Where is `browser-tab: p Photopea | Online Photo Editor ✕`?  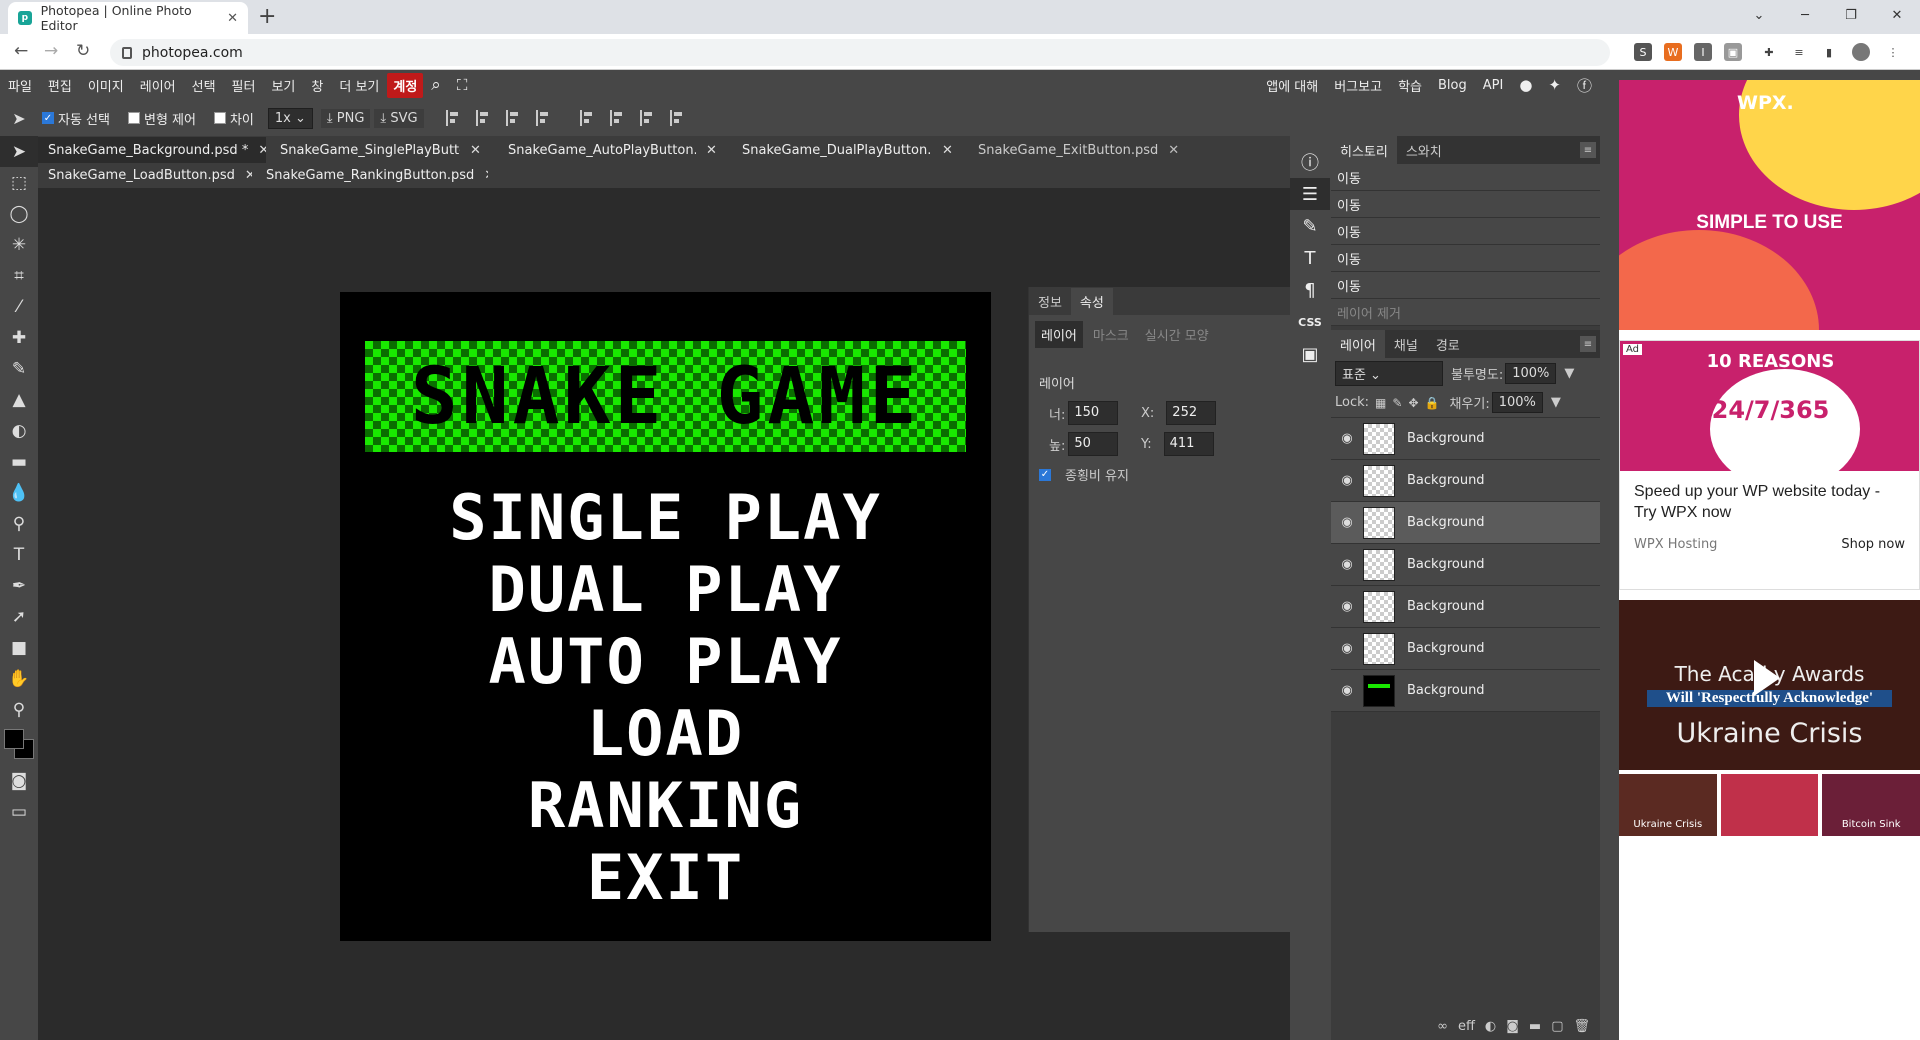 browser-tab: p Photopea | Online Photo Editor ✕ is located at coordinates (128, 18).